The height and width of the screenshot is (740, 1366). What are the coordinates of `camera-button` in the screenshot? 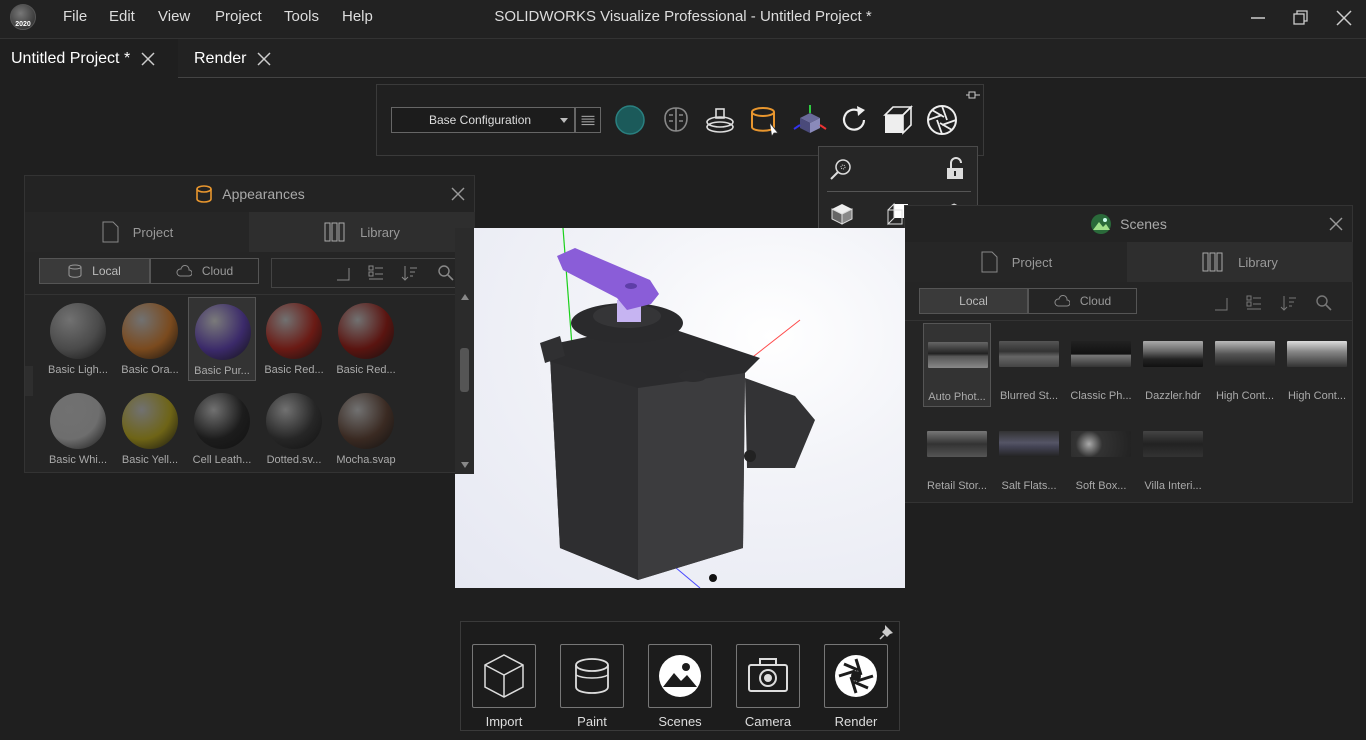 It's located at (768, 676).